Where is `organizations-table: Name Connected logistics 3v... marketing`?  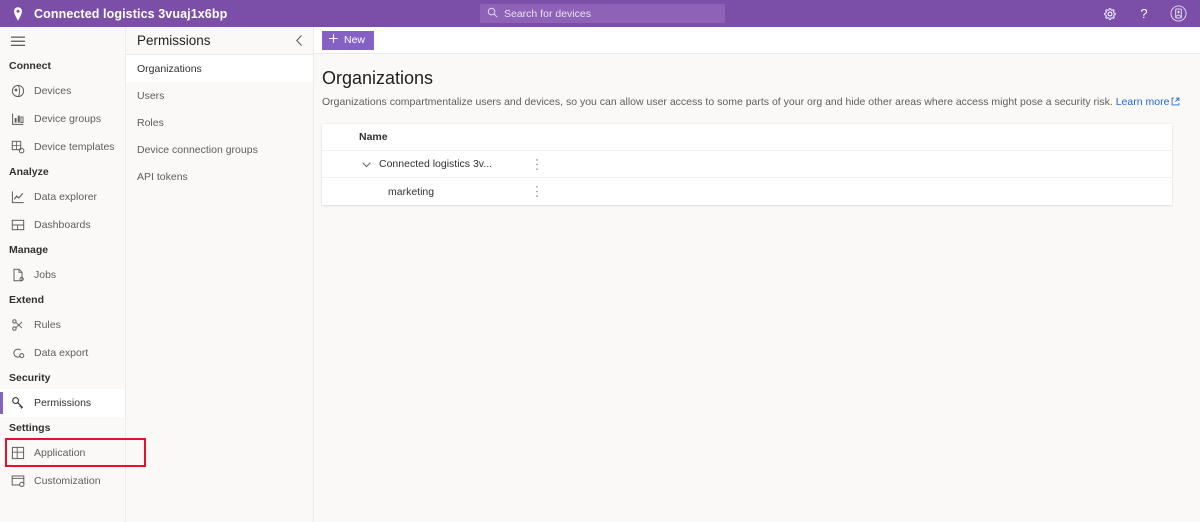
organizations-table: Name Connected logistics 3v... marketing is located at coordinates (747, 164).